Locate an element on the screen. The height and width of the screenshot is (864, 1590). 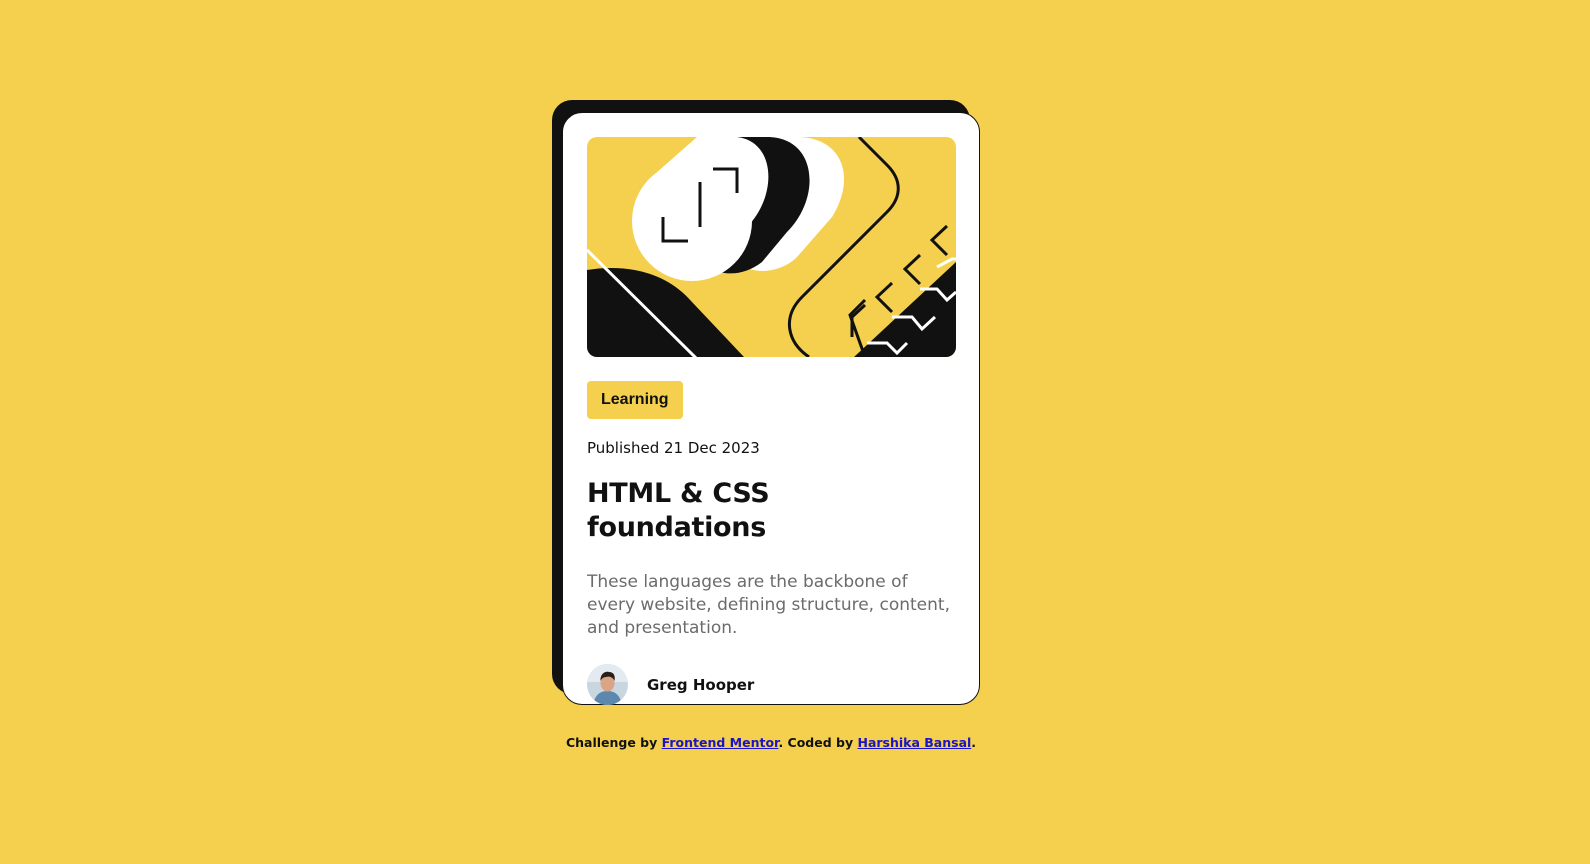
published-date: Published 21 Dec 2023 is located at coordinates (673, 448).